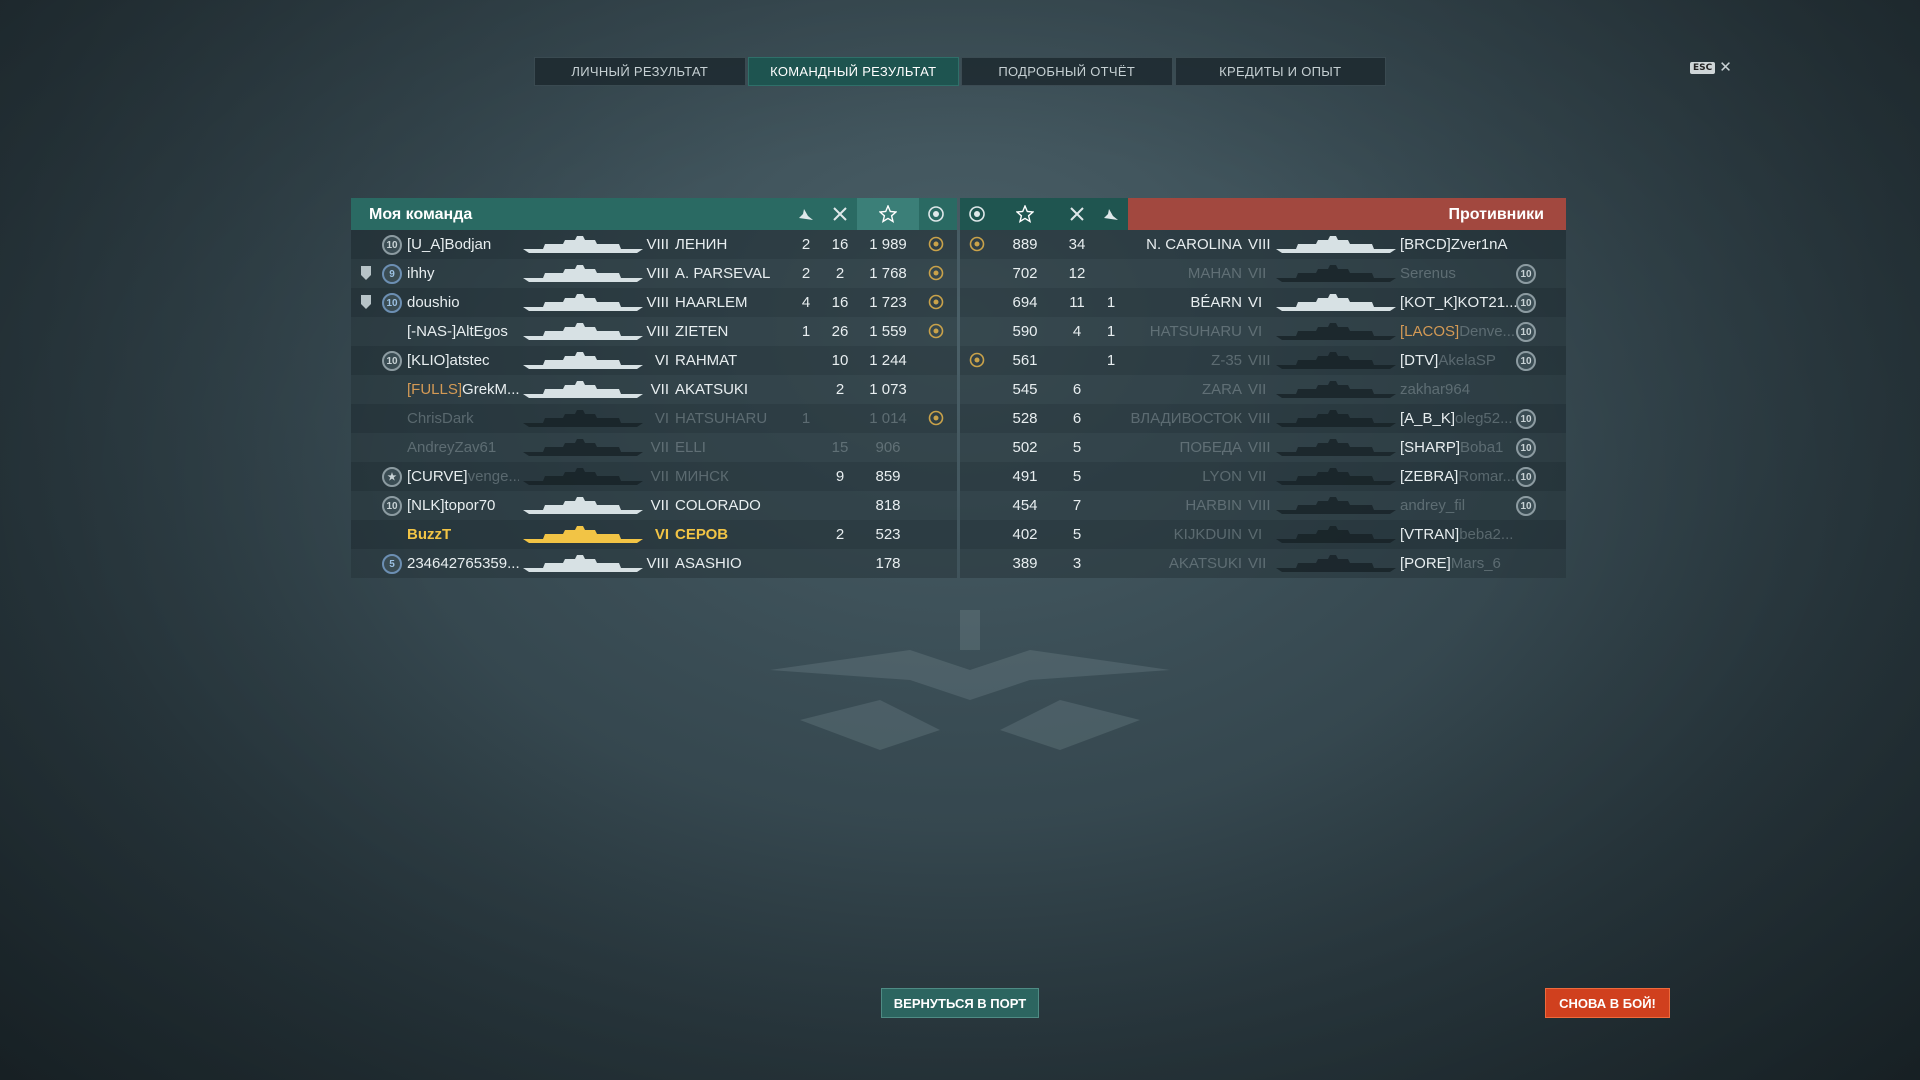 The image size is (1920, 1080). I want to click on ship-name: HAARLEM, so click(711, 302).